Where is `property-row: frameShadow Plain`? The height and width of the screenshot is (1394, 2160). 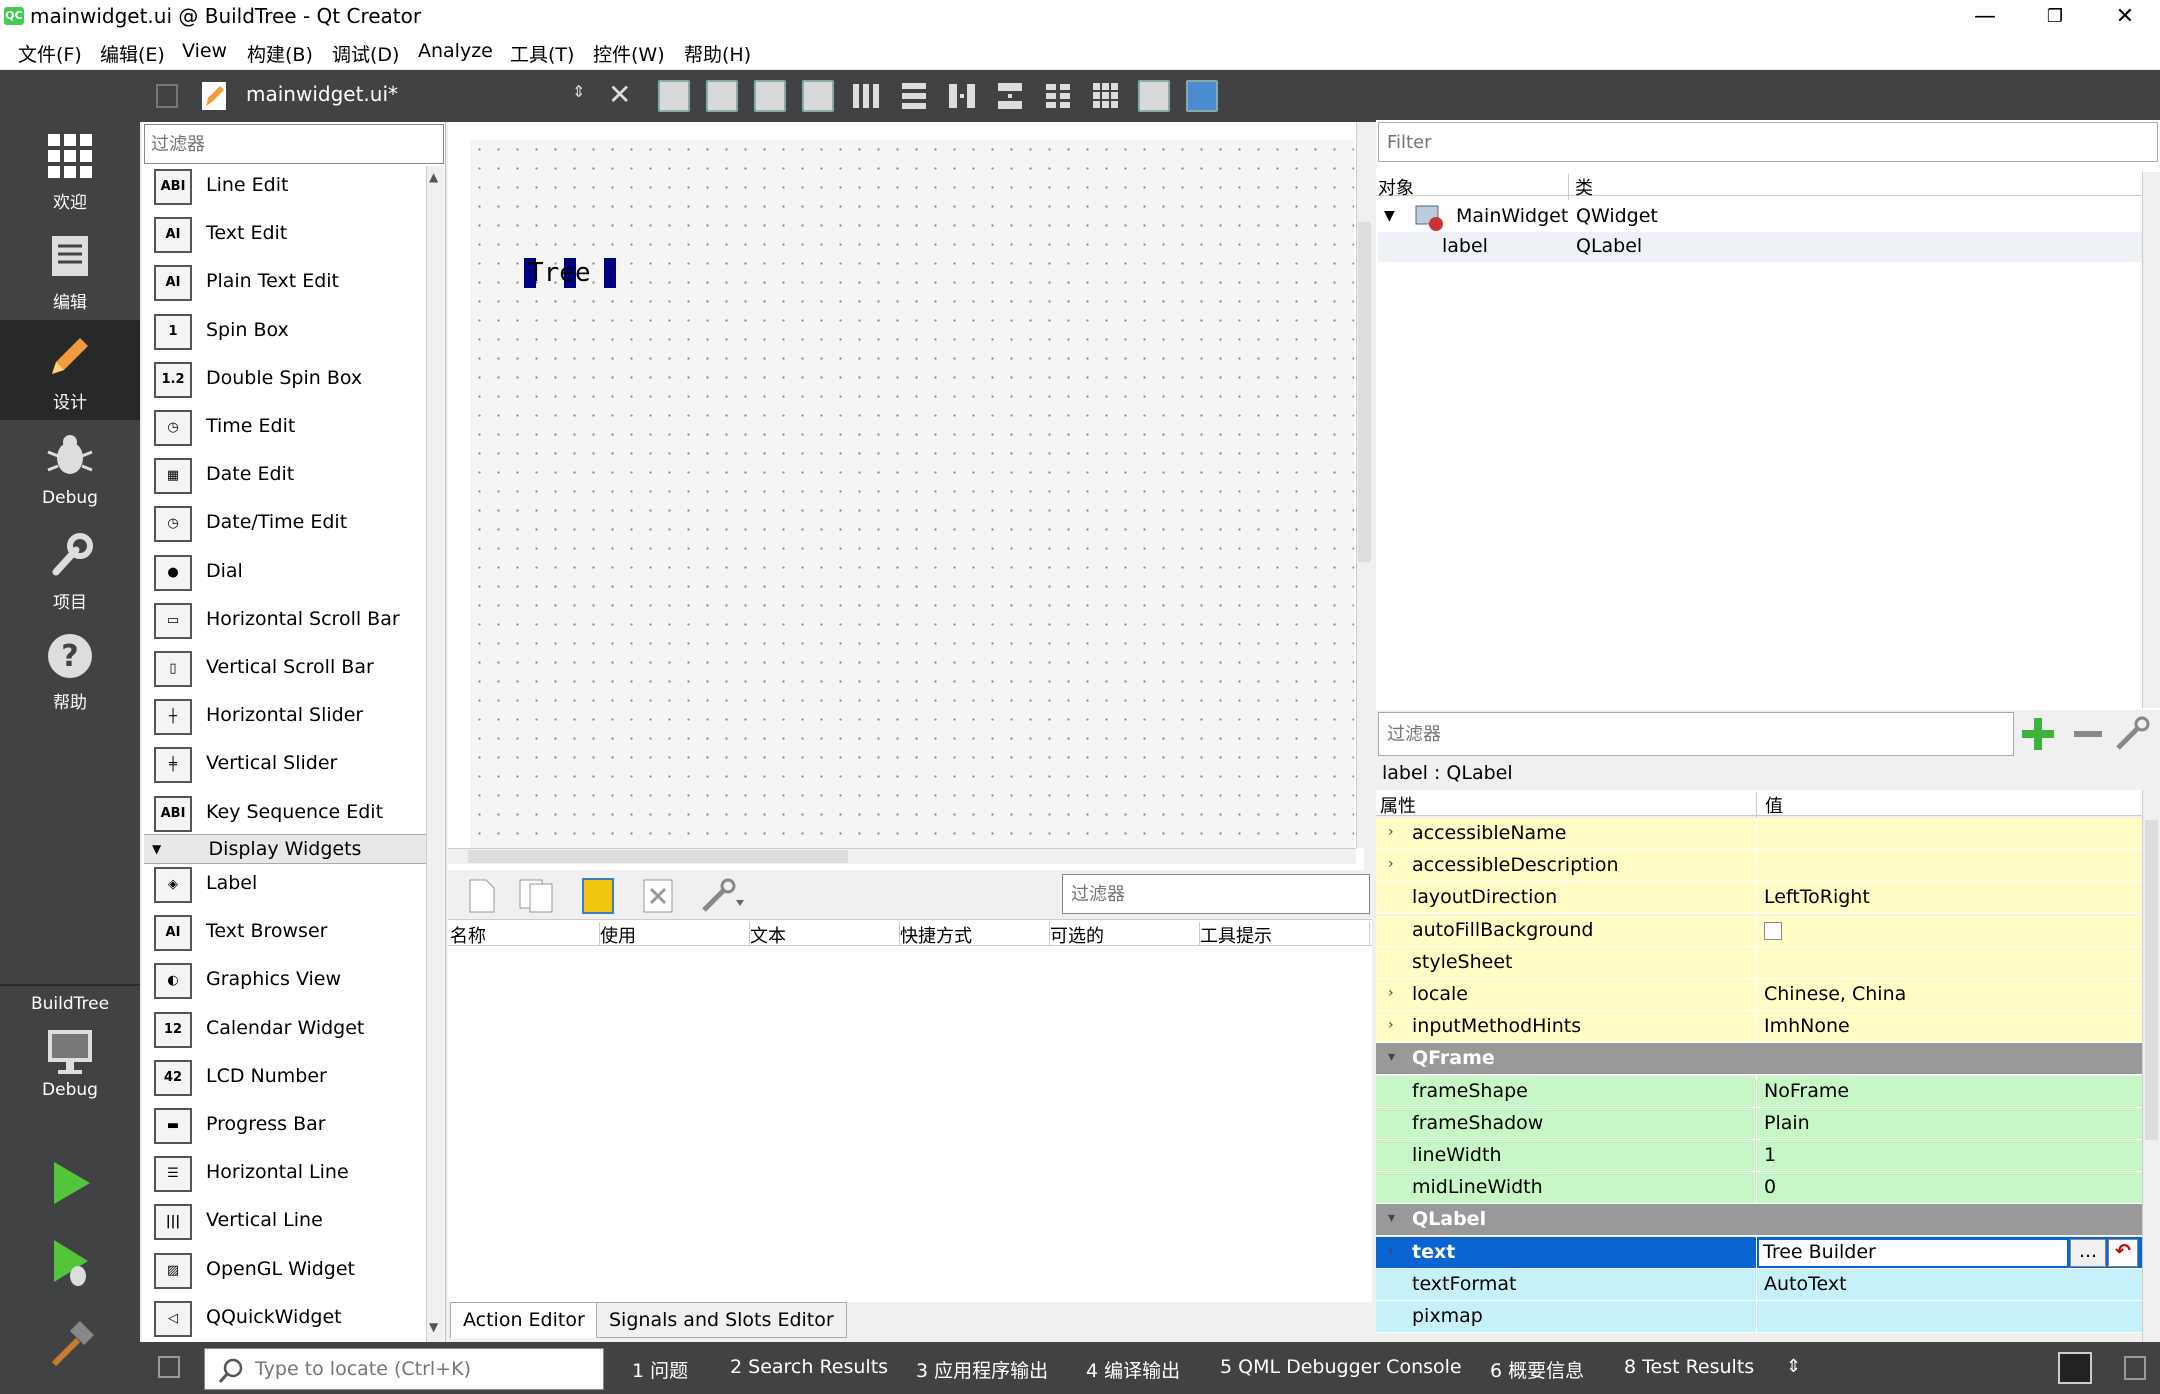
property-row: frameShadow Plain is located at coordinates (1759, 1123).